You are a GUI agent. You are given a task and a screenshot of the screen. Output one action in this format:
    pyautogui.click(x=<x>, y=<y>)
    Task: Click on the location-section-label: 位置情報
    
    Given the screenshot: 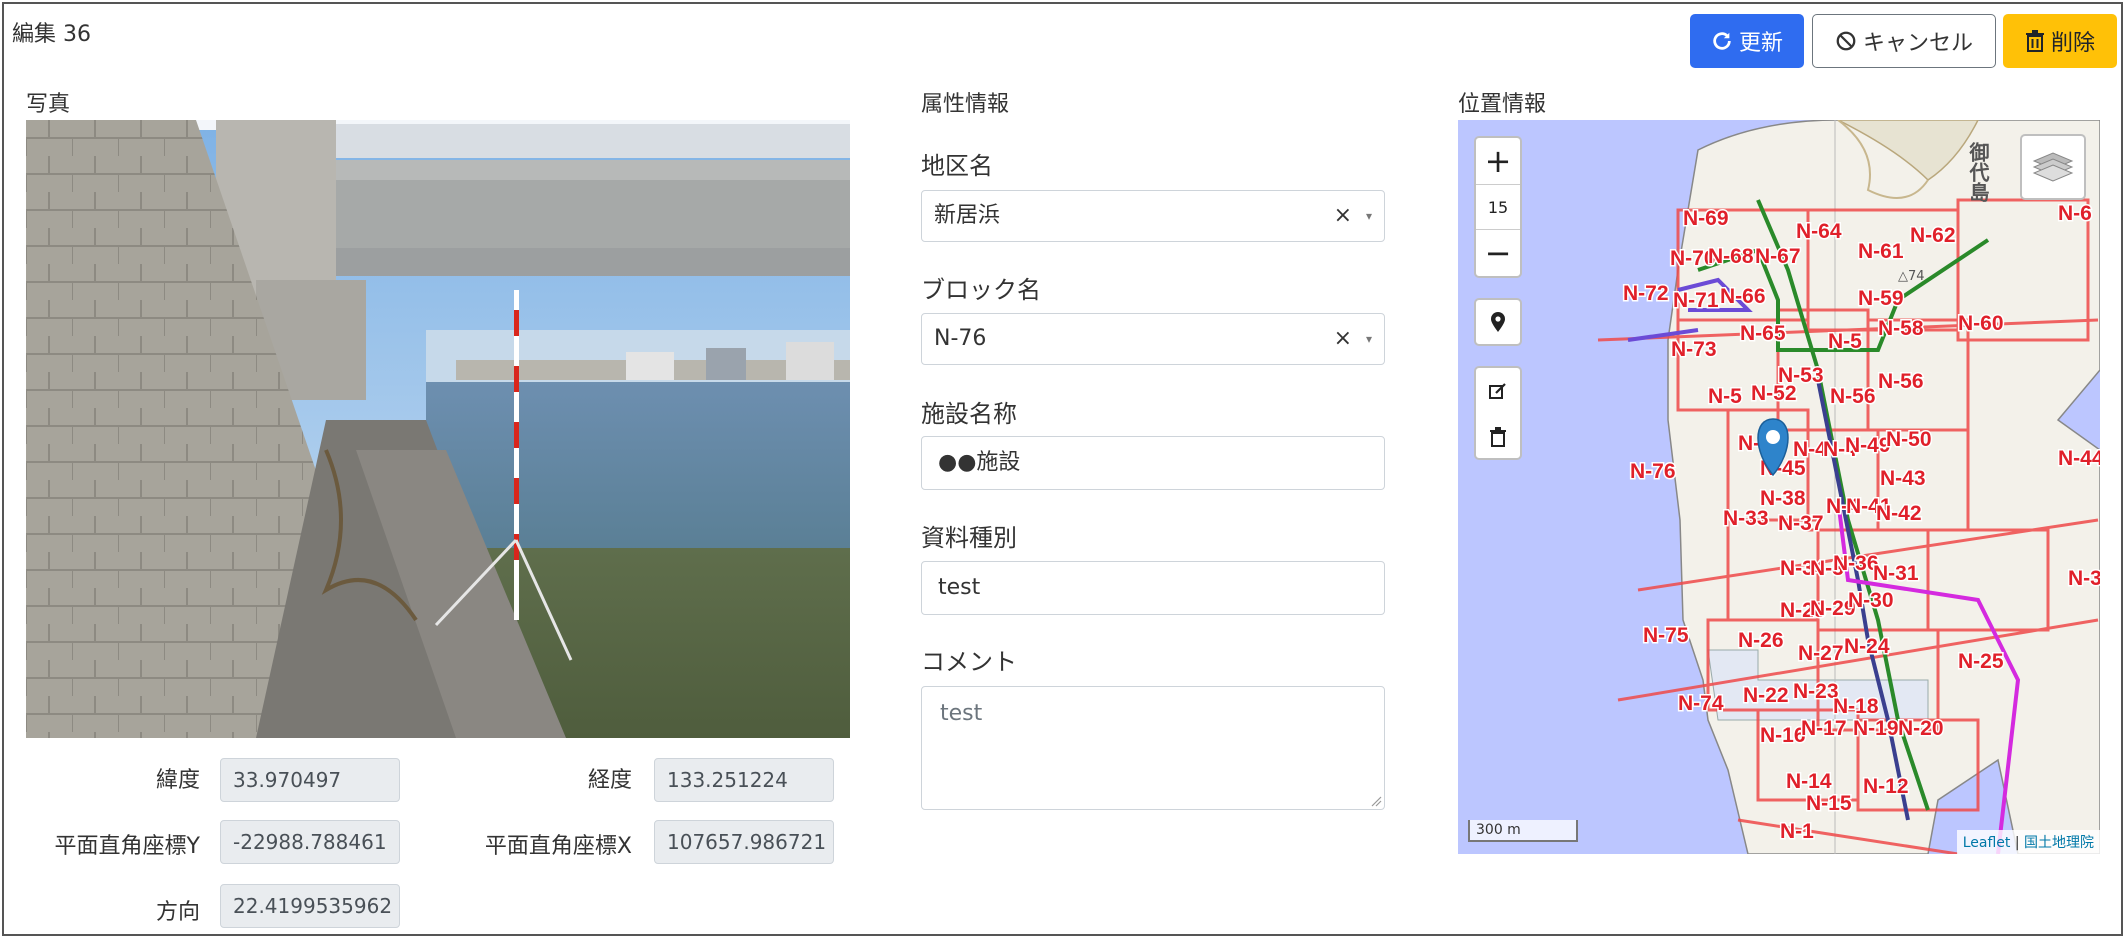 What is the action you would take?
    pyautogui.click(x=1502, y=104)
    